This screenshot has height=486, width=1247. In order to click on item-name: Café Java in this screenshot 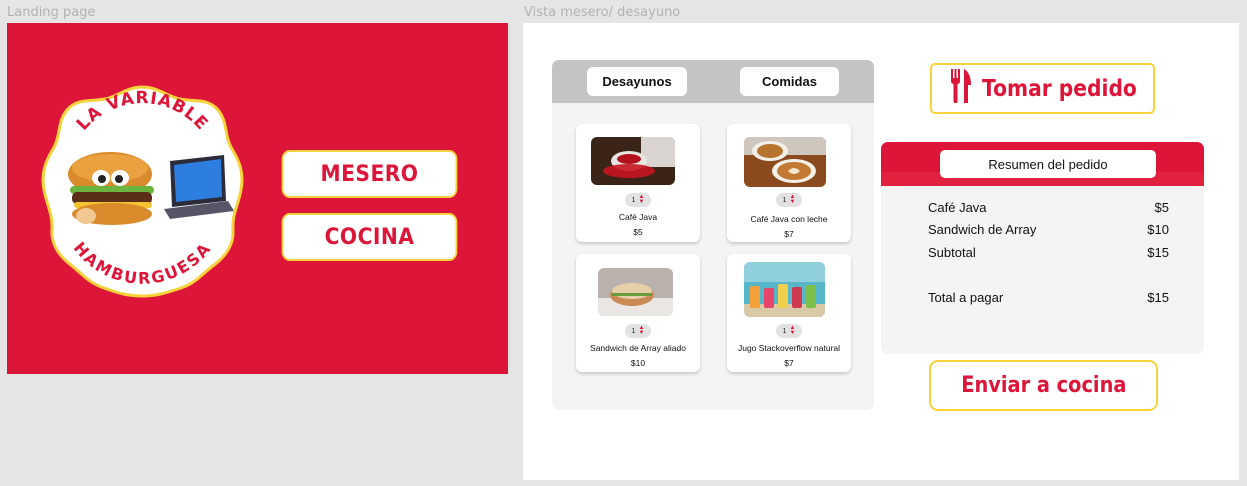, I will do `click(638, 217)`.